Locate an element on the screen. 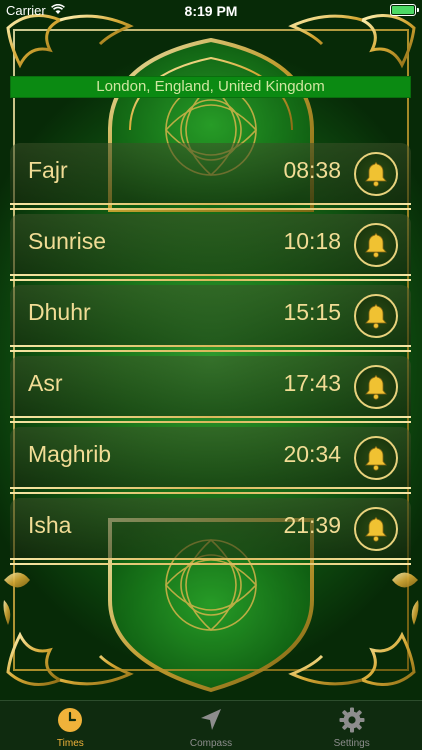 The image size is (422, 750). prayer-row-dhuhr: Dhuhr 15:15 is located at coordinates (210, 317).